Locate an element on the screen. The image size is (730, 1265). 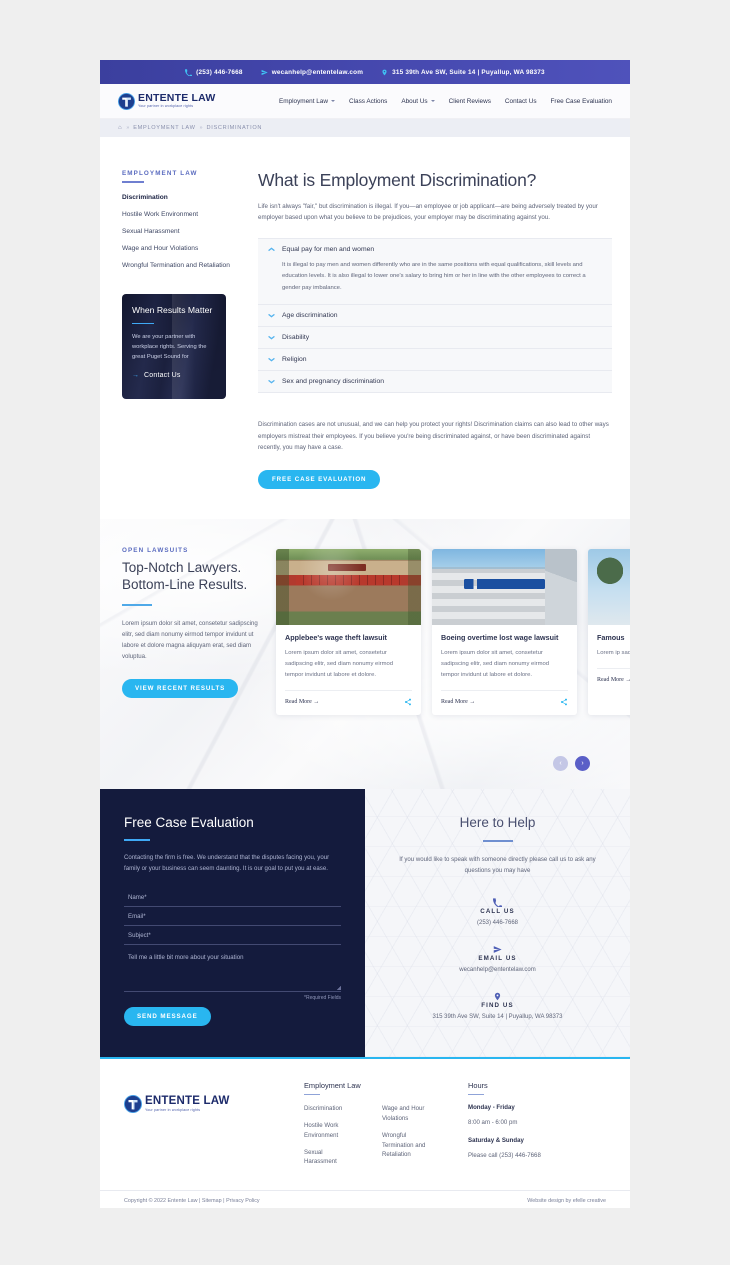
breadcrumb-item-discrimination: DISCRIMINATION is located at coordinates (234, 128).